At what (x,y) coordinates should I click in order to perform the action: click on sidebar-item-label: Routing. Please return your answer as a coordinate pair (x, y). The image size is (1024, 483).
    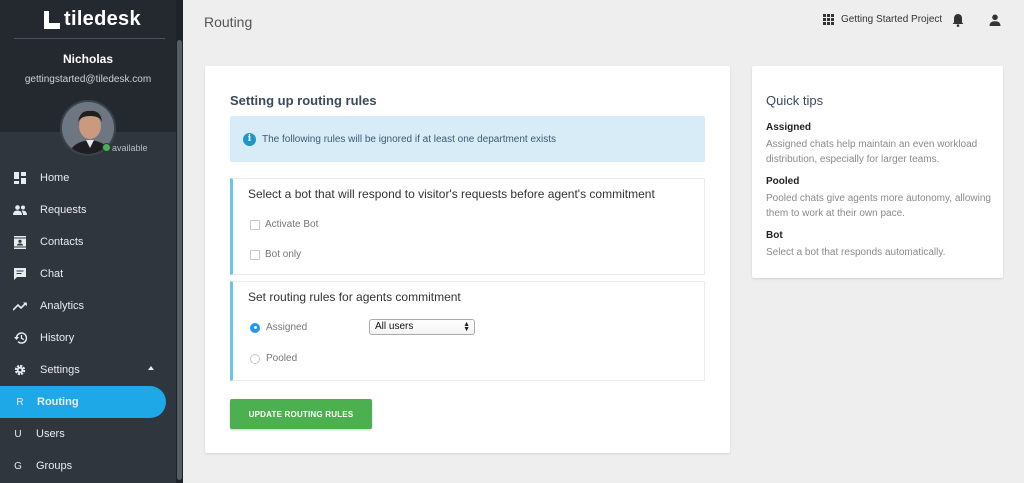
    Looking at the image, I should click on (58, 402).